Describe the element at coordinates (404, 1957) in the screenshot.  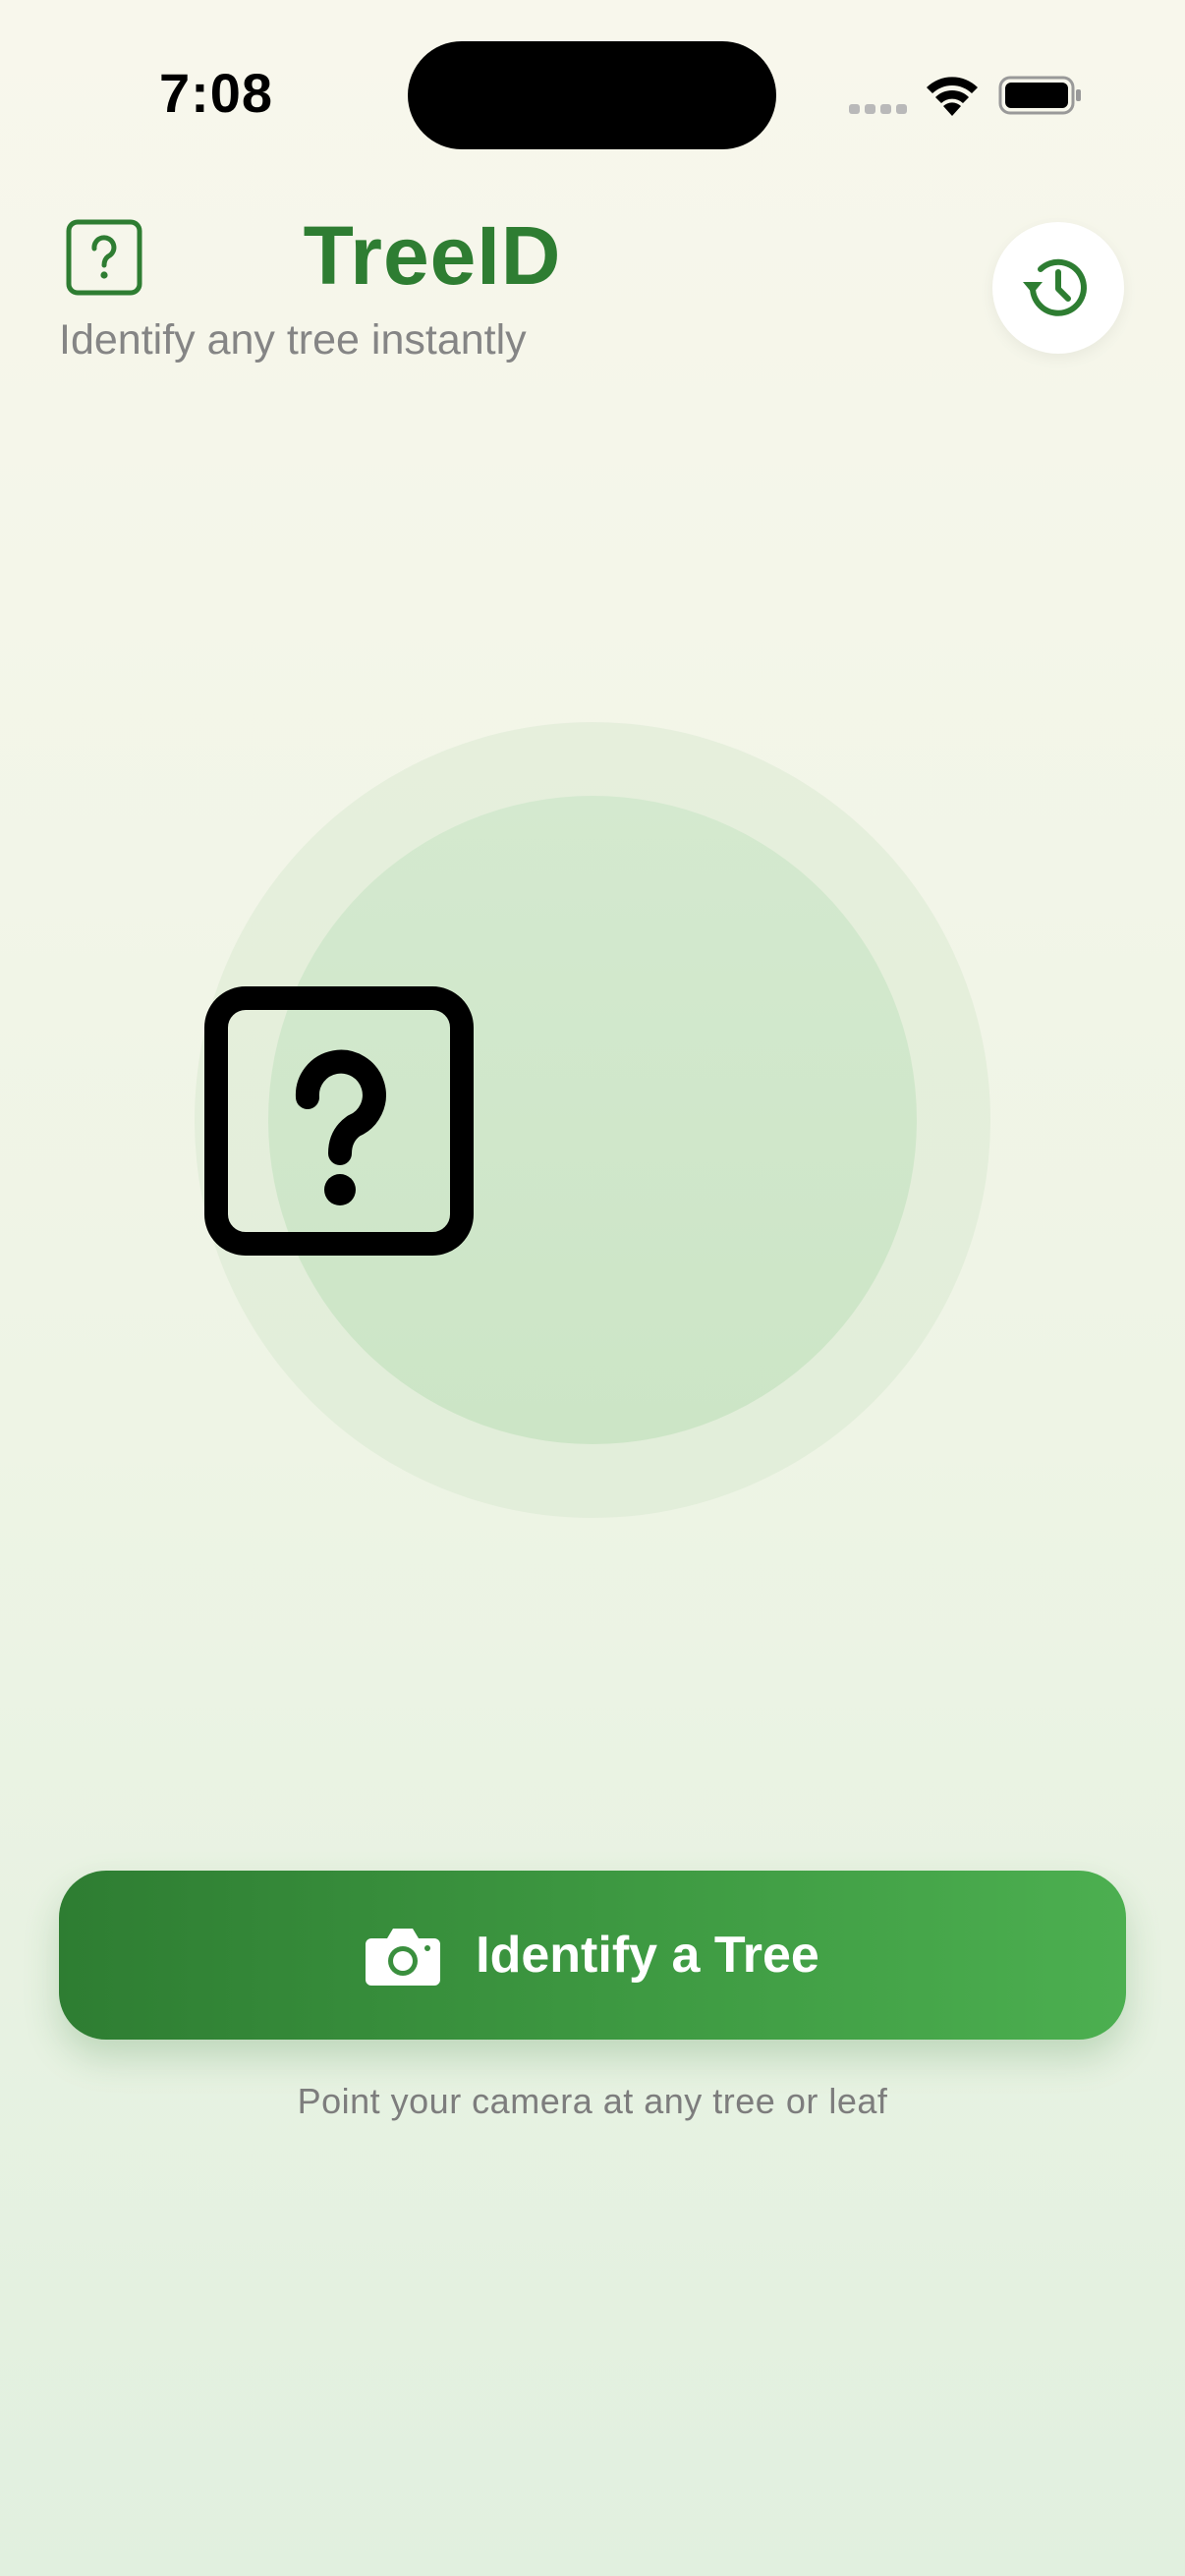
I see `camera-icon` at that location.